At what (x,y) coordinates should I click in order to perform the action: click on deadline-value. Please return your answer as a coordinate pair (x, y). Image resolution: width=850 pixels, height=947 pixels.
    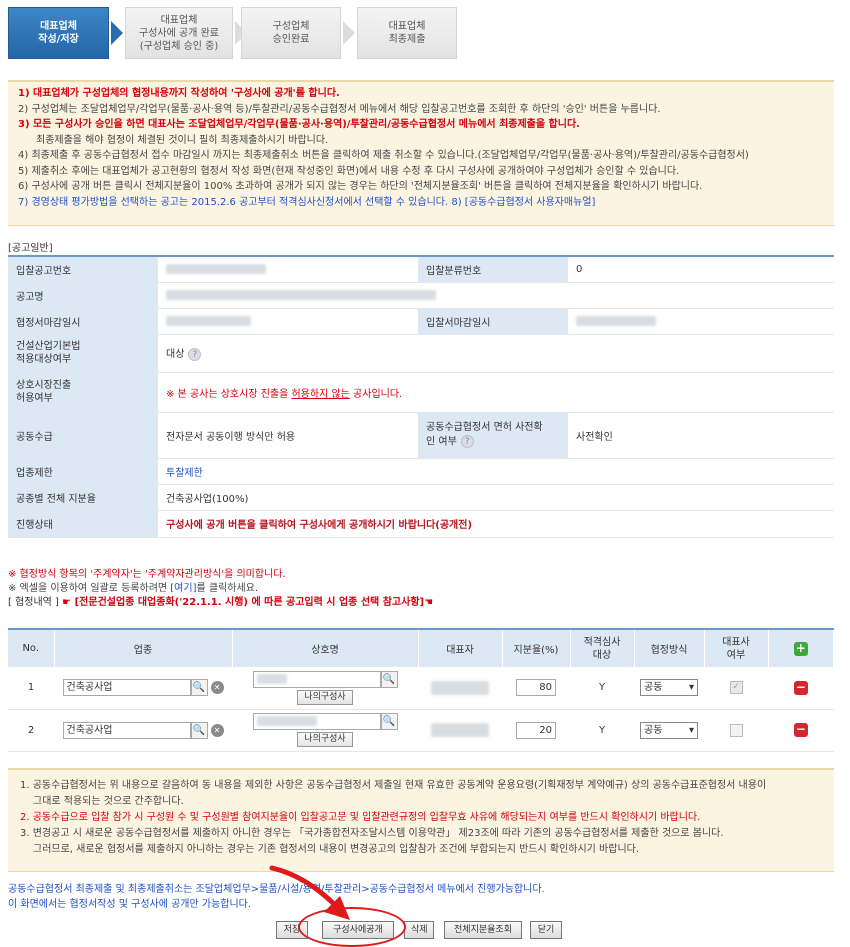
    Looking at the image, I should click on (208, 320).